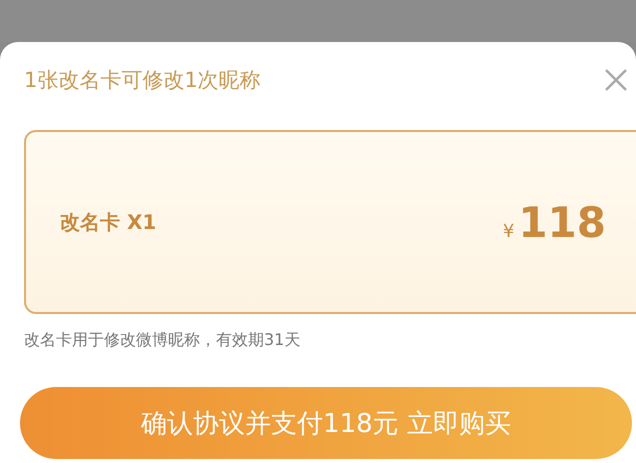 This screenshot has height=463, width=636. I want to click on currency-symbol: ¥, so click(508, 231).